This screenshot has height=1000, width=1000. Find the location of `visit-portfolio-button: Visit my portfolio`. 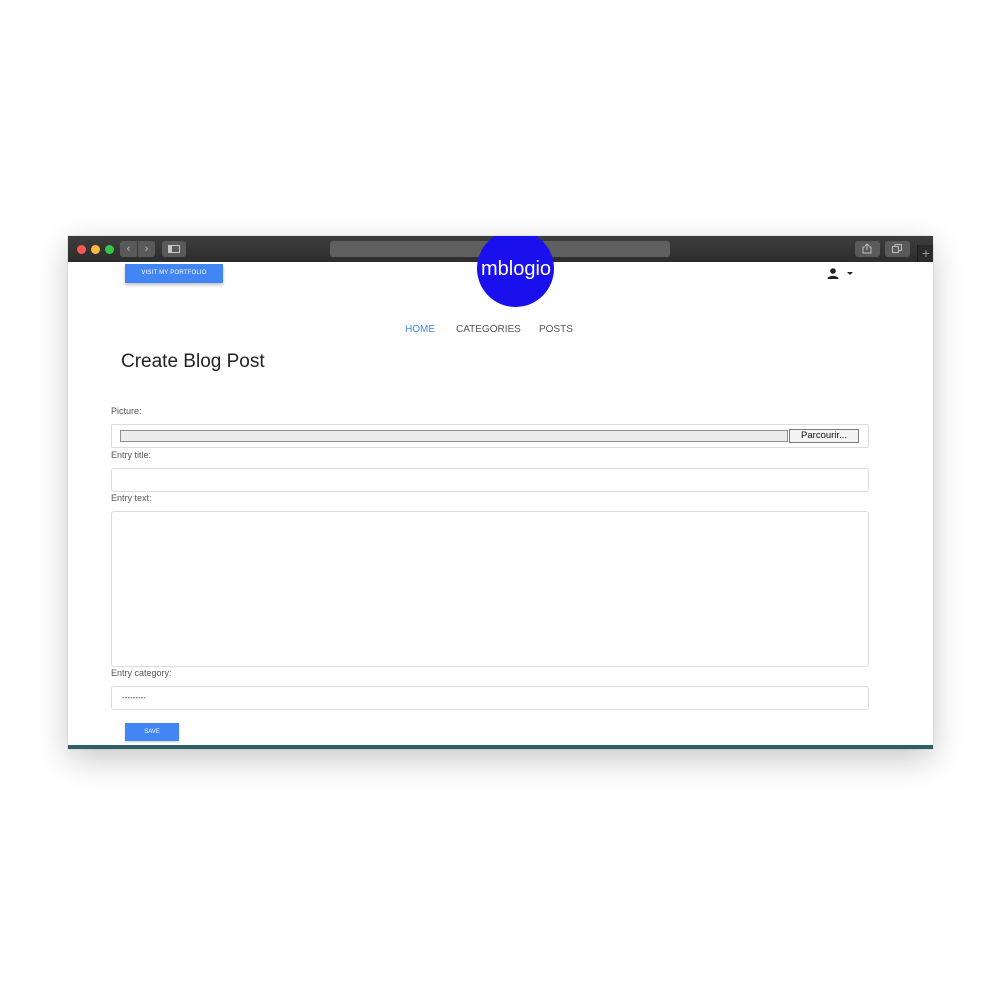

visit-portfolio-button: Visit my portfolio is located at coordinates (174, 273).